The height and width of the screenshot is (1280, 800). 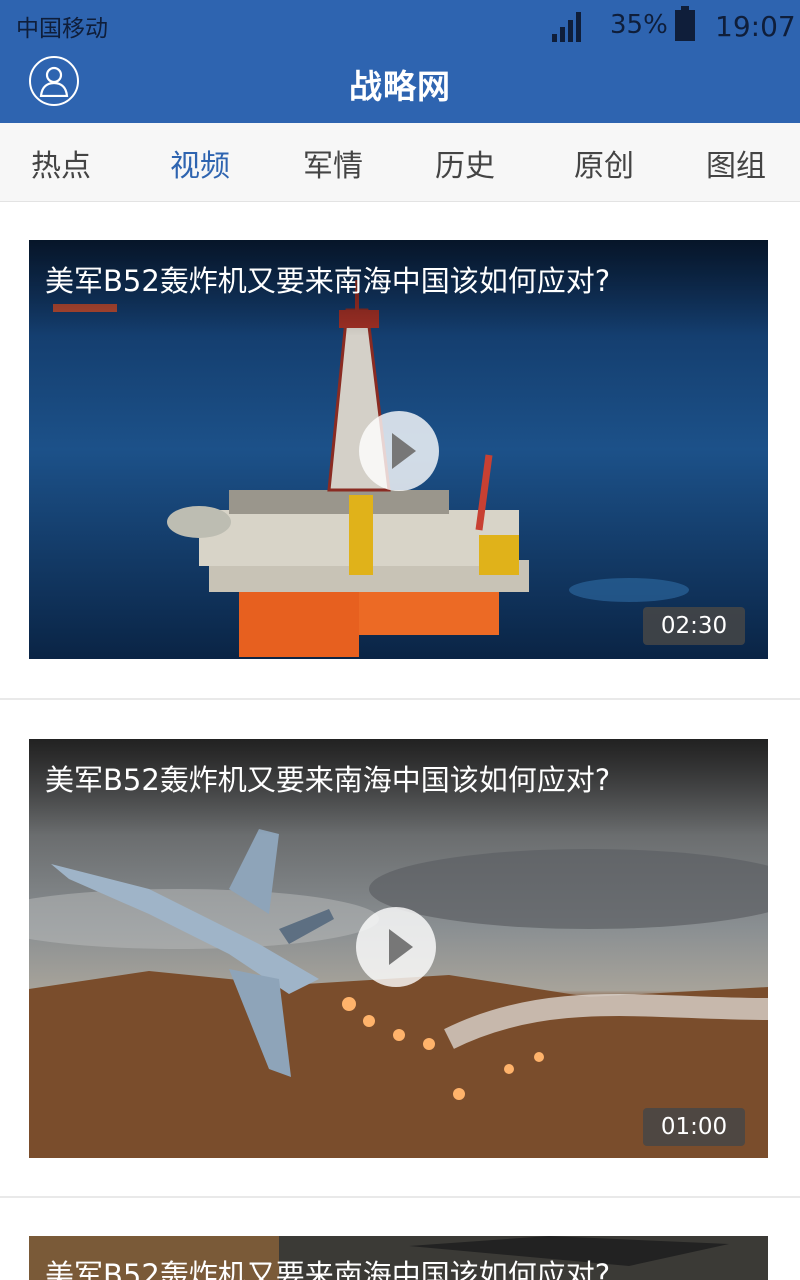 I want to click on app-header: 中国移动 35% 19:07 战略网, so click(x=400, y=61).